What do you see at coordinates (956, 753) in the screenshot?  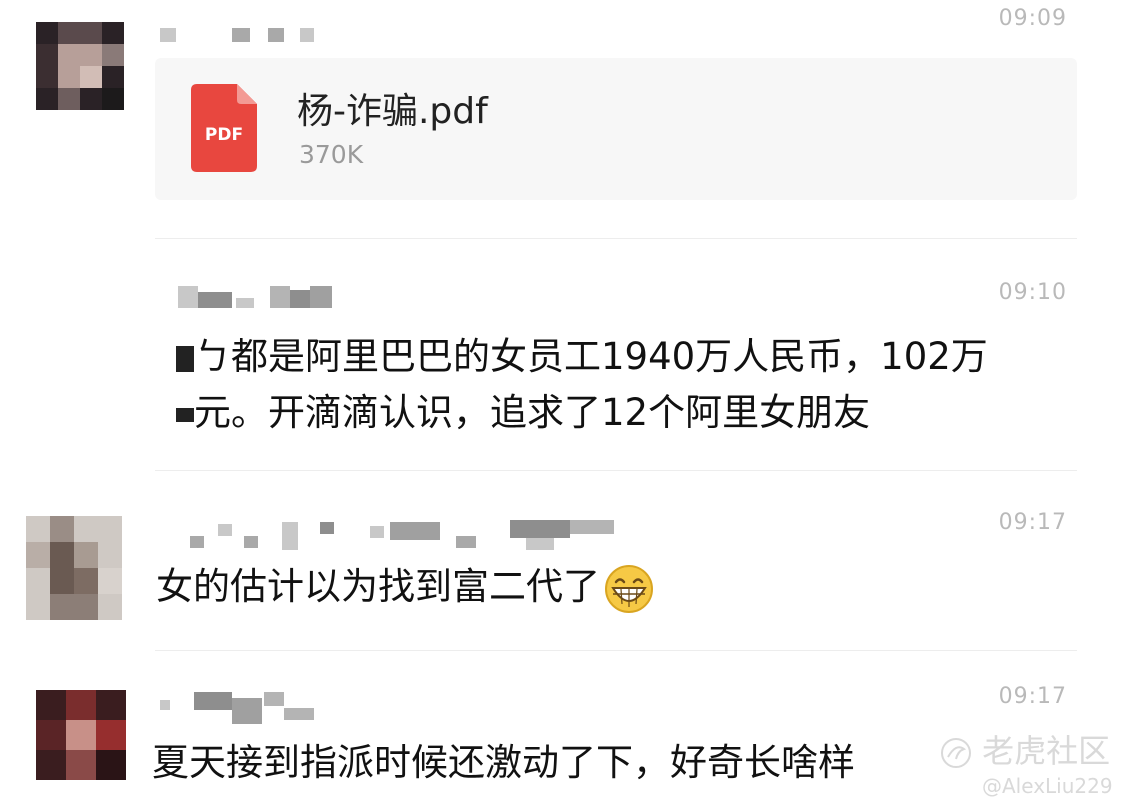 I see `tiger-logo-icon` at bounding box center [956, 753].